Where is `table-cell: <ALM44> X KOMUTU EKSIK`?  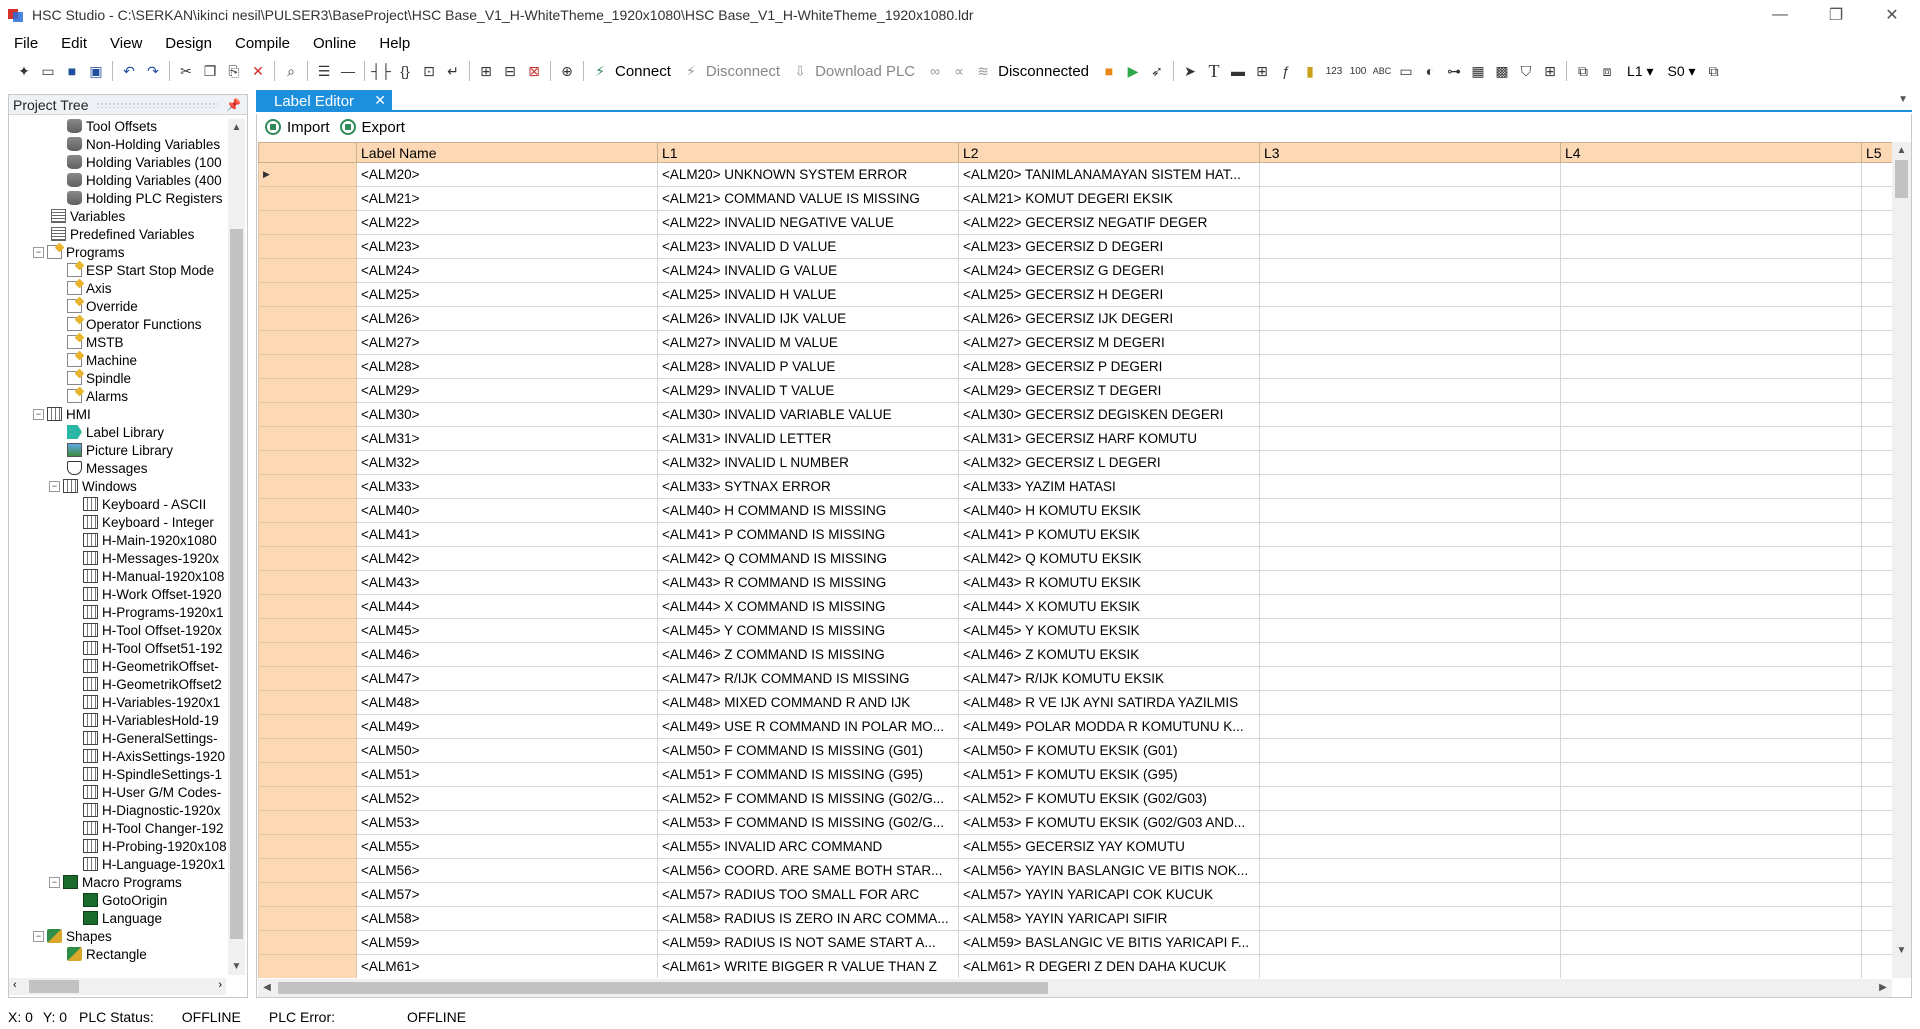 table-cell: <ALM44> X KOMUTU EKSIK is located at coordinates (1109, 606).